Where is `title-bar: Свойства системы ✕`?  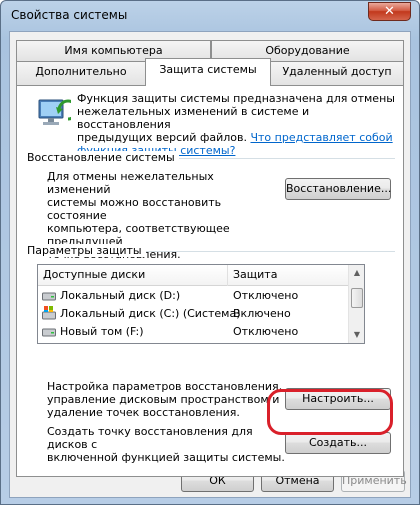 title-bar: Свойства системы ✕ is located at coordinates (210, 16).